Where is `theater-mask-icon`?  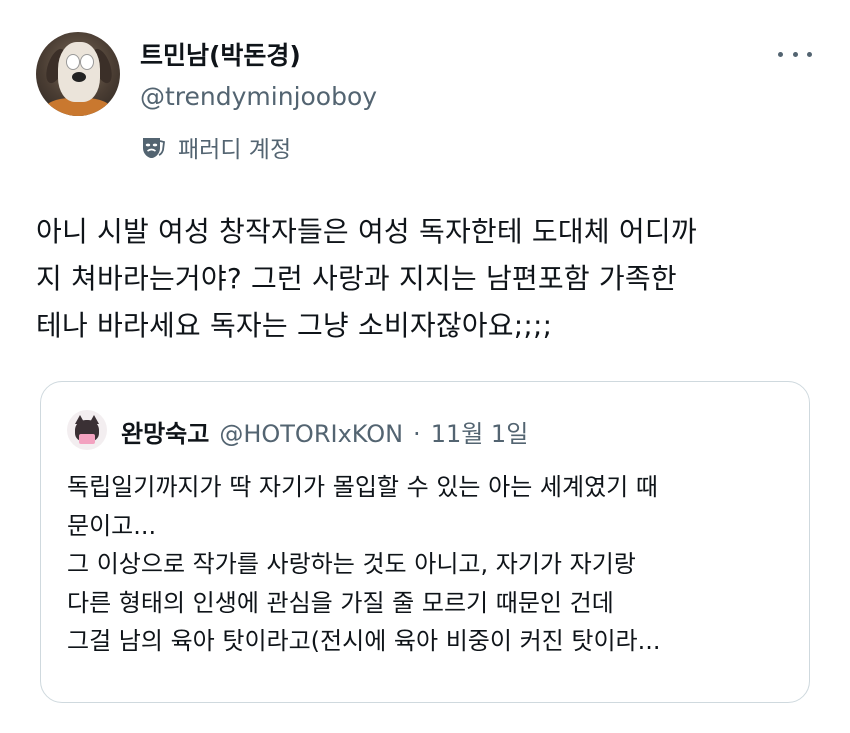
theater-mask-icon is located at coordinates (154, 148).